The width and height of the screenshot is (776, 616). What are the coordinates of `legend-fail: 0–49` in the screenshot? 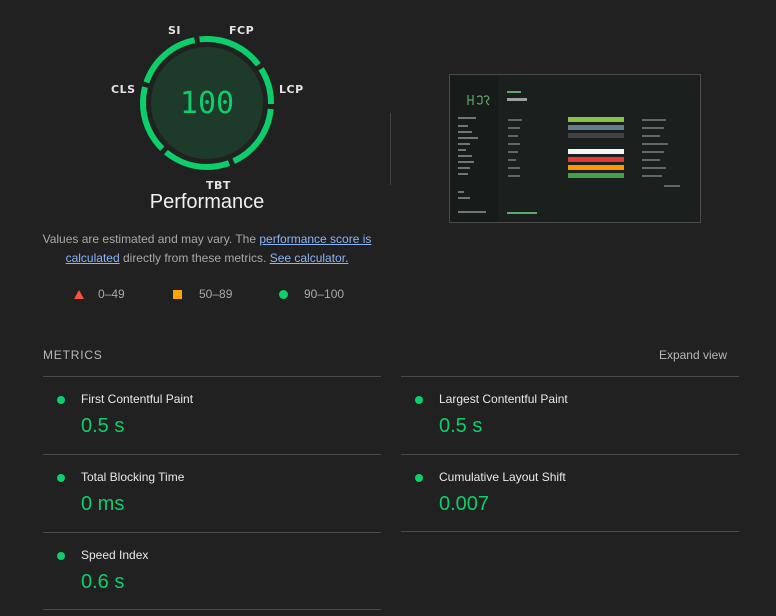 It's located at (99, 294).